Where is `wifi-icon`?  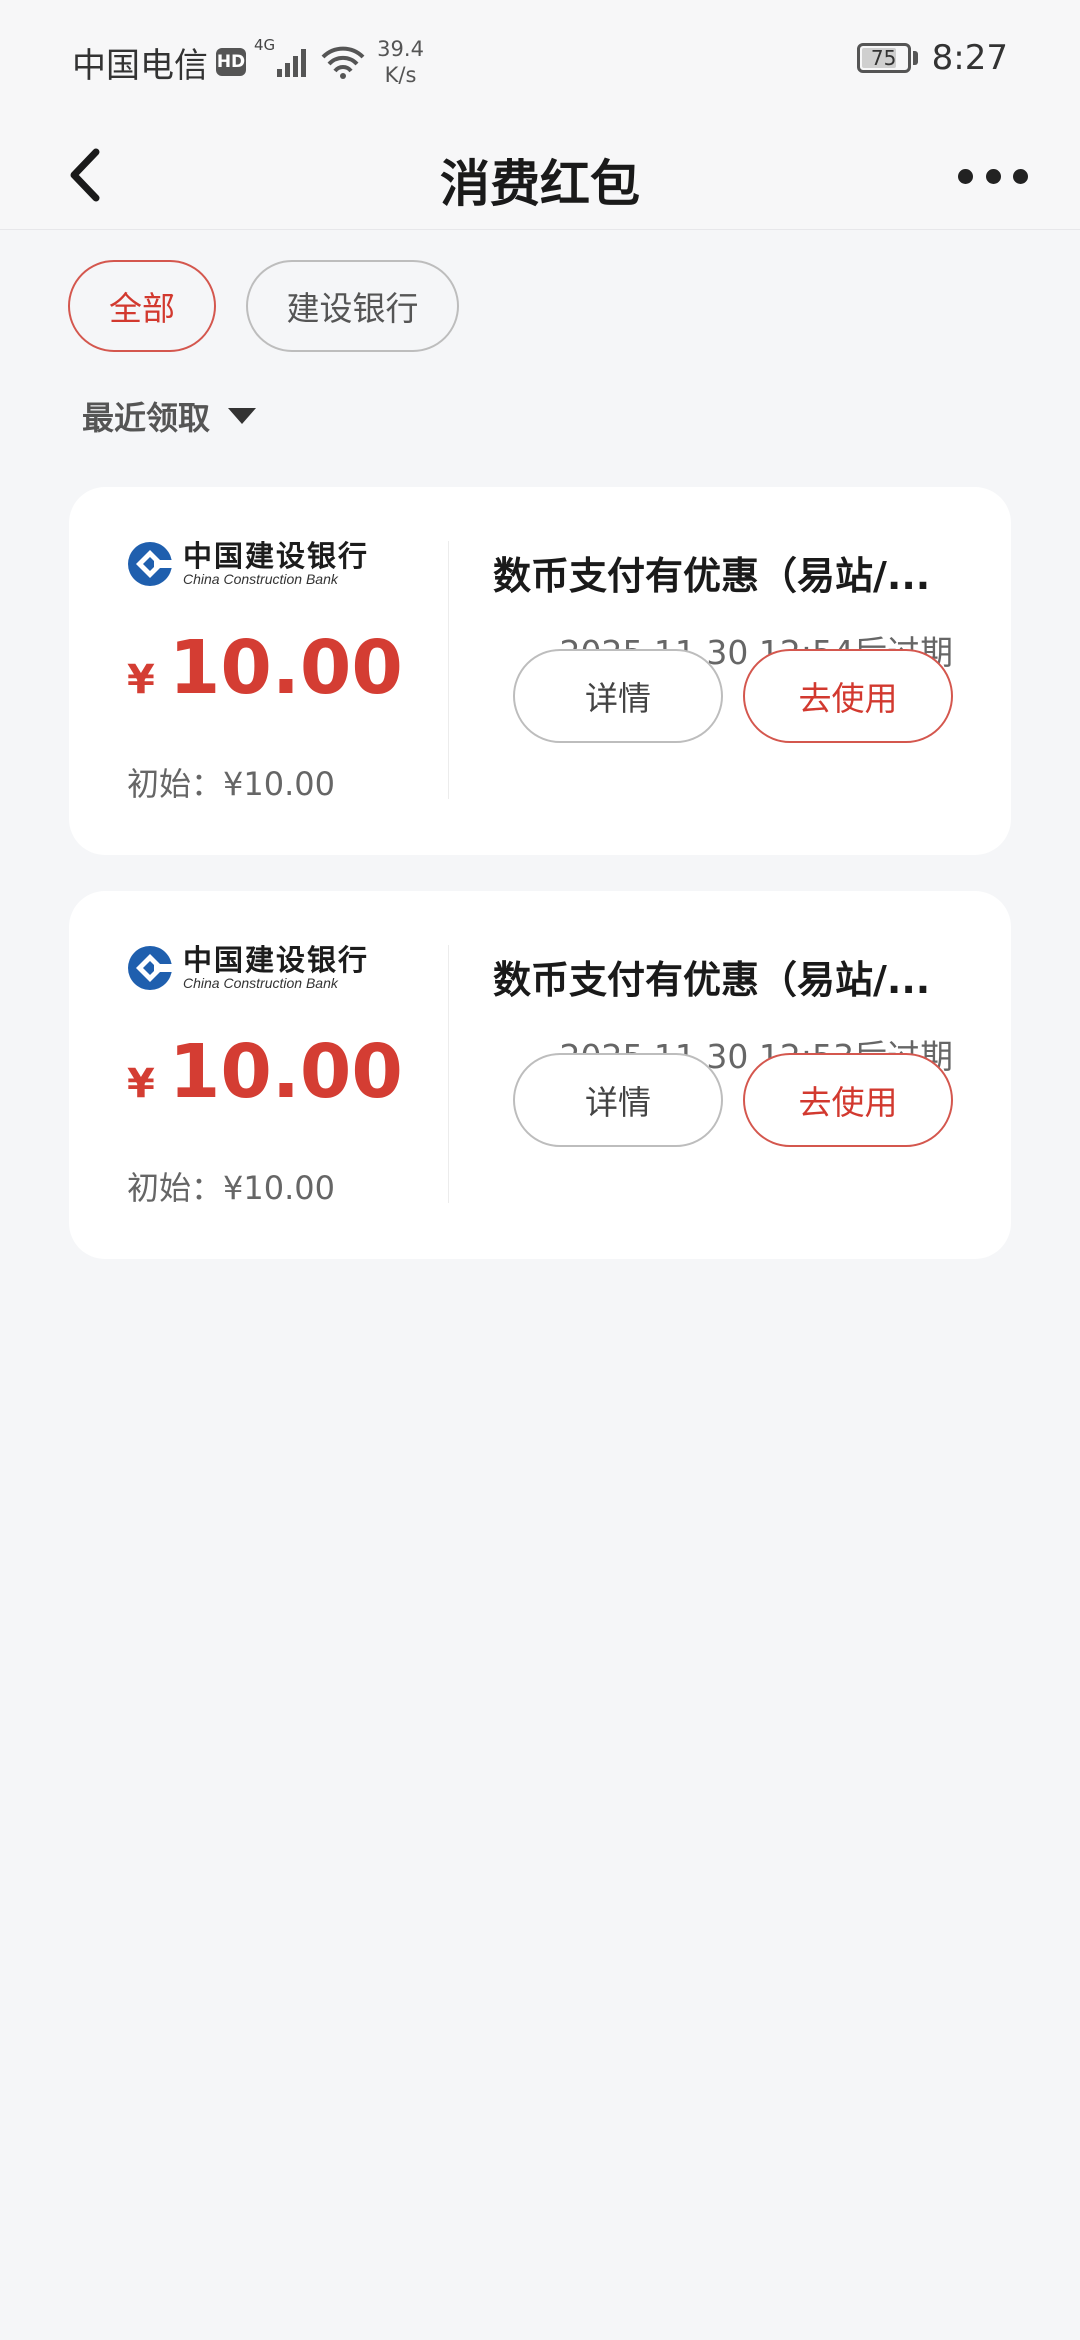
wifi-icon is located at coordinates (343, 62).